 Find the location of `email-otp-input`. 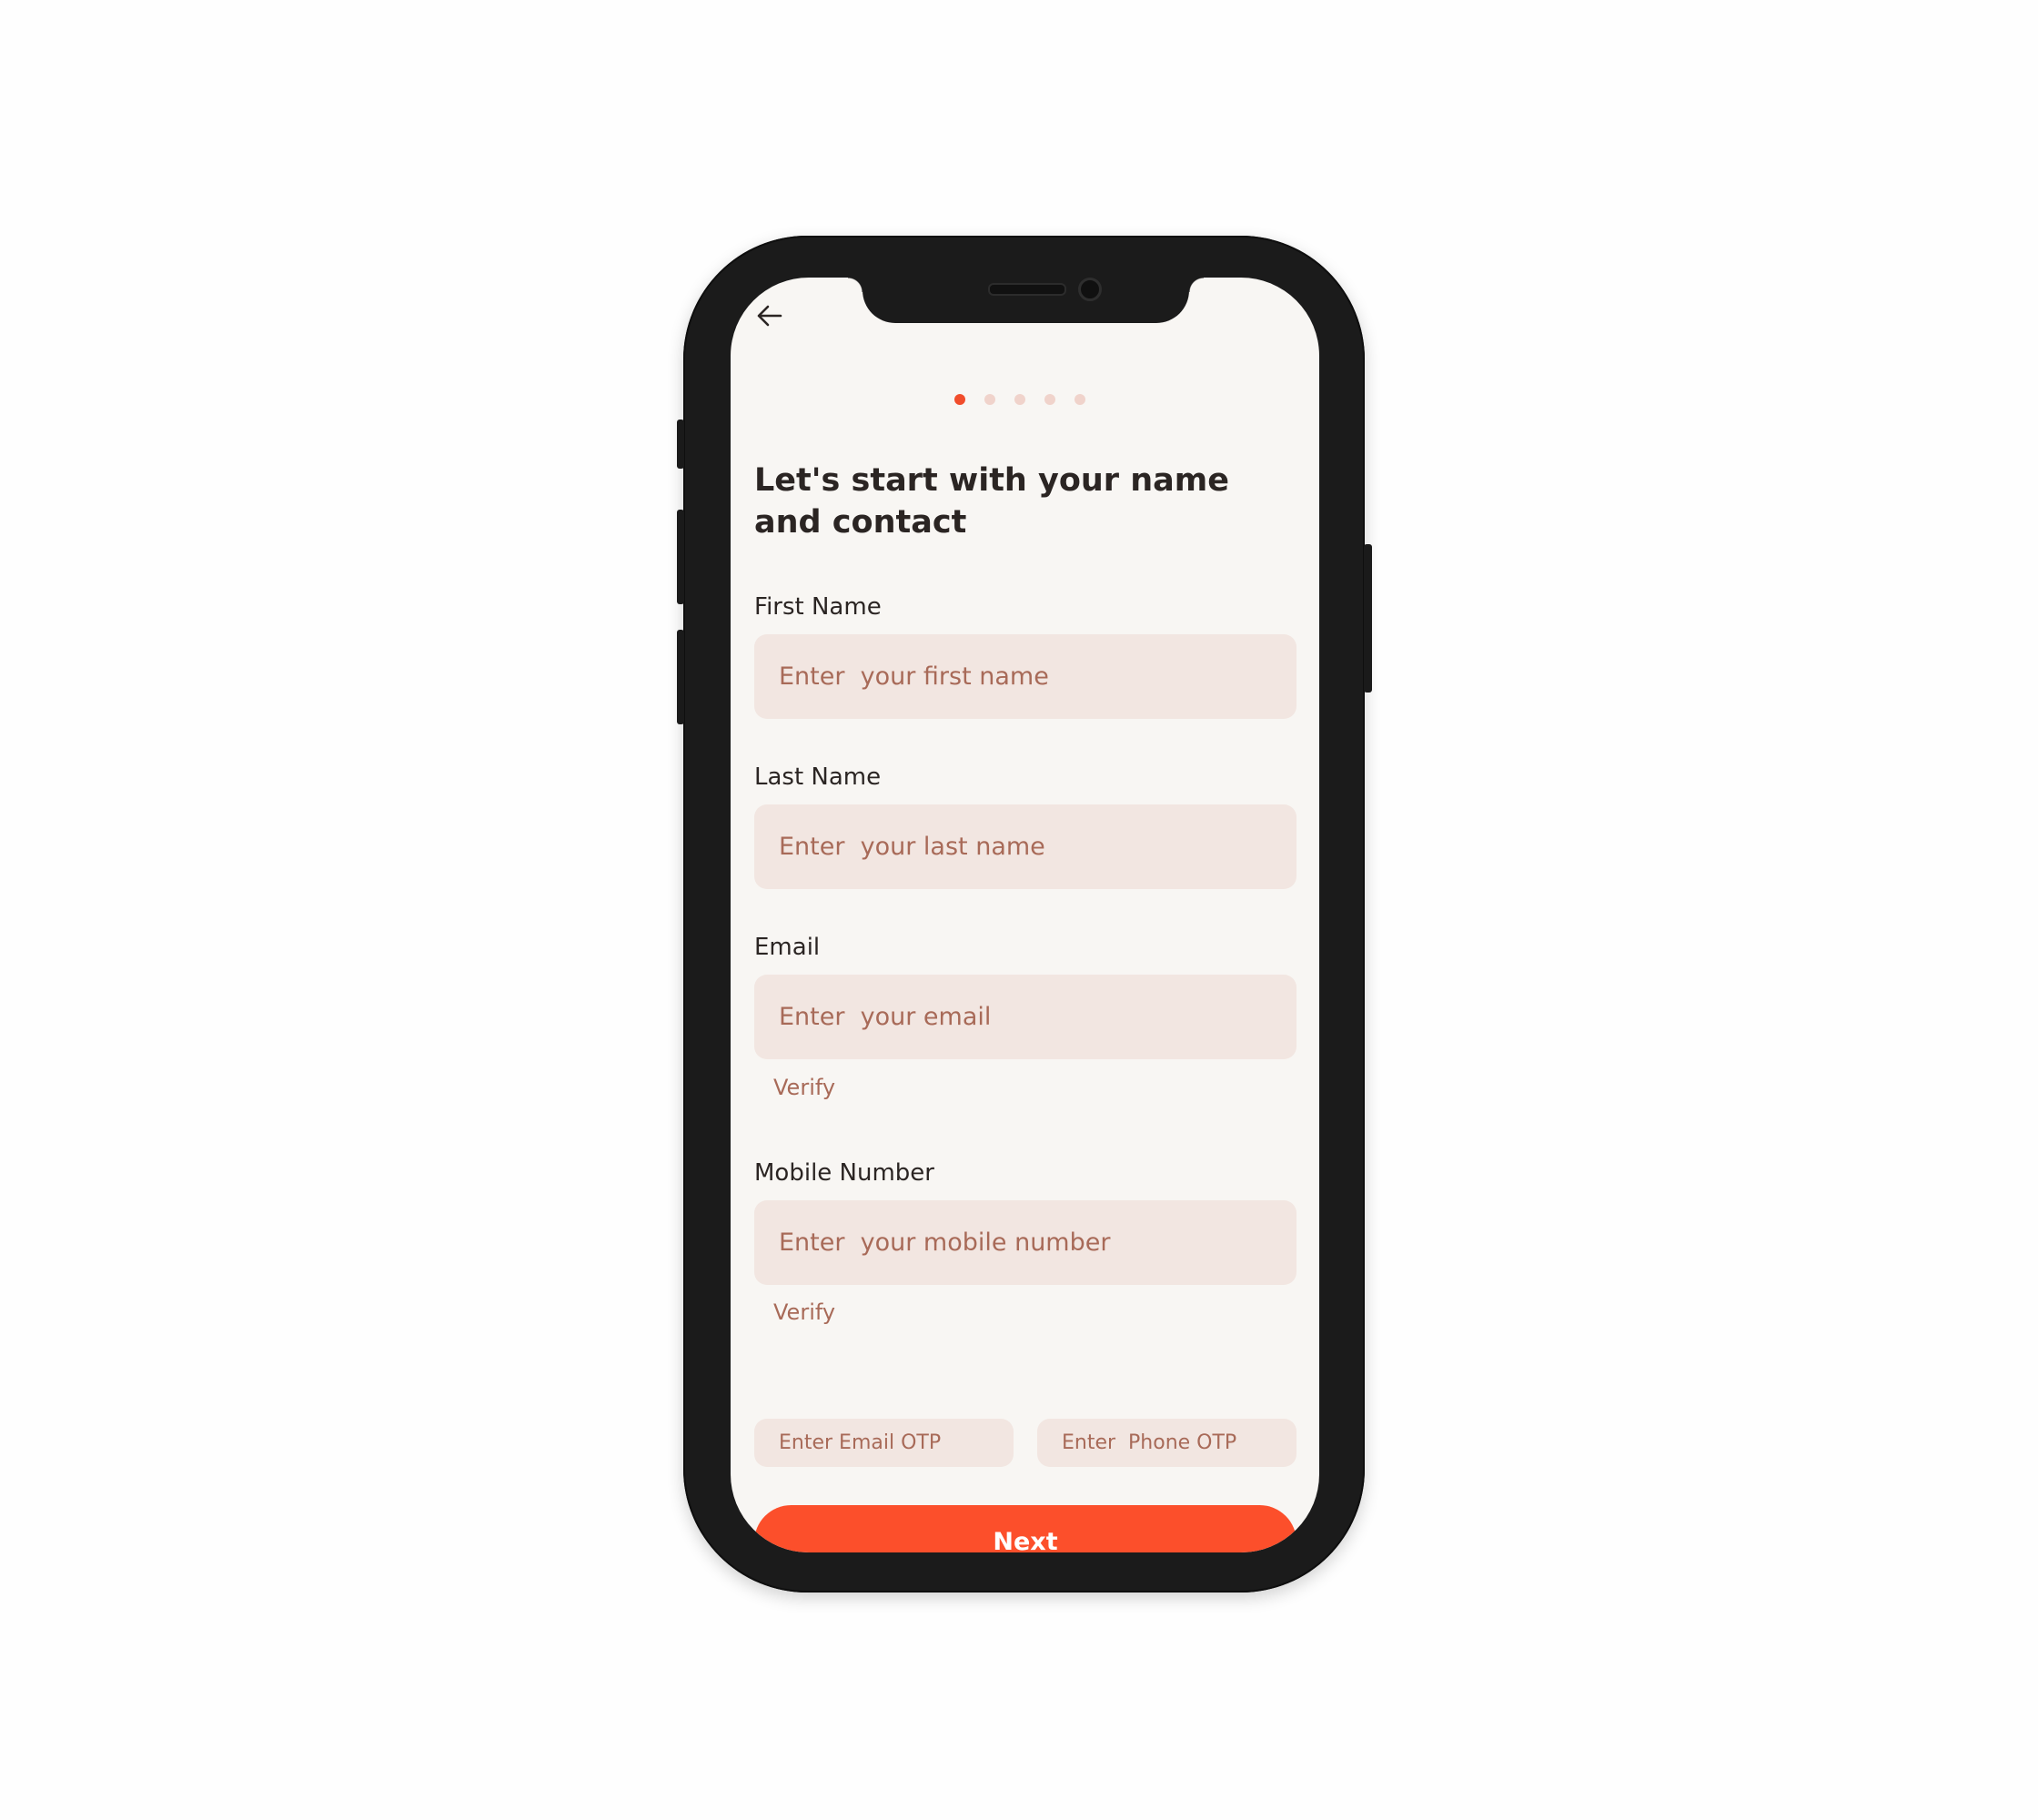

email-otp-input is located at coordinates (884, 1443).